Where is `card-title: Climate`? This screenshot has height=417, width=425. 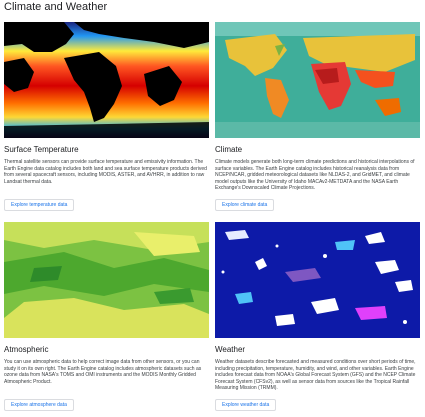 card-title: Climate is located at coordinates (229, 149).